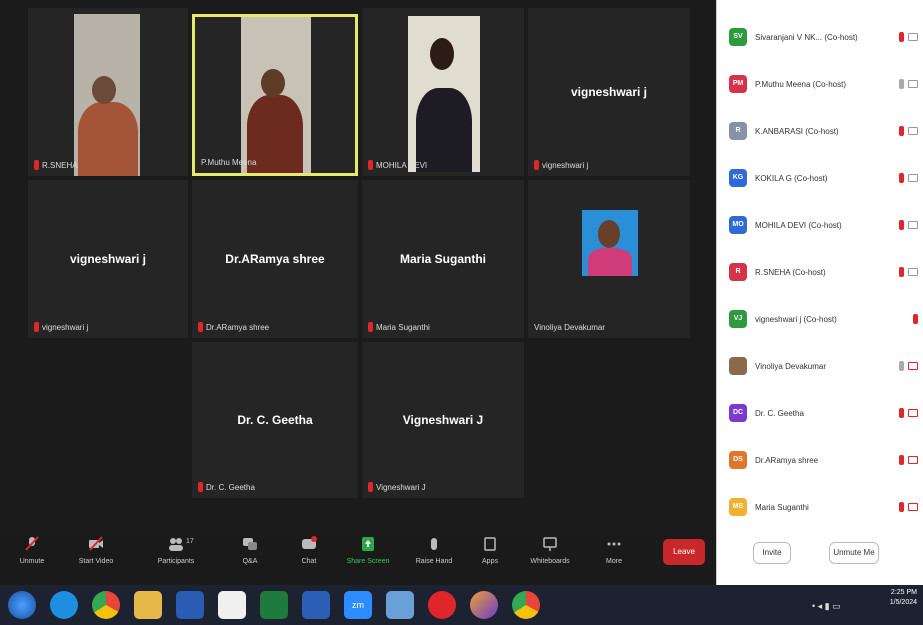 The image size is (923, 625). Describe the element at coordinates (772, 553) in the screenshot. I see `invite-button: Invite` at that location.